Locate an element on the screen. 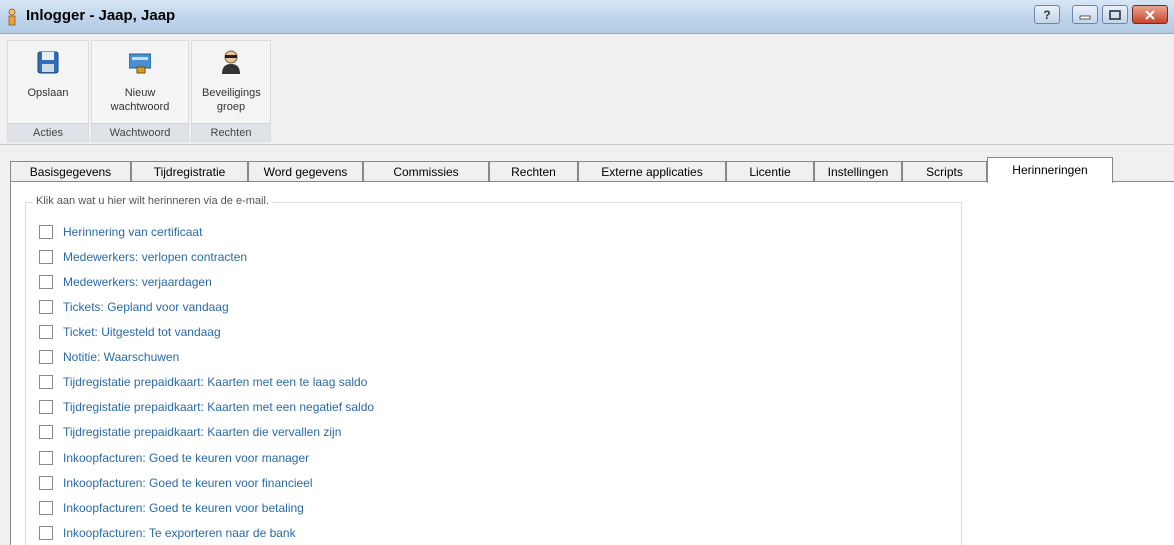 Image resolution: width=1174 pixels, height=545 pixels. close-button is located at coordinates (1150, 14).